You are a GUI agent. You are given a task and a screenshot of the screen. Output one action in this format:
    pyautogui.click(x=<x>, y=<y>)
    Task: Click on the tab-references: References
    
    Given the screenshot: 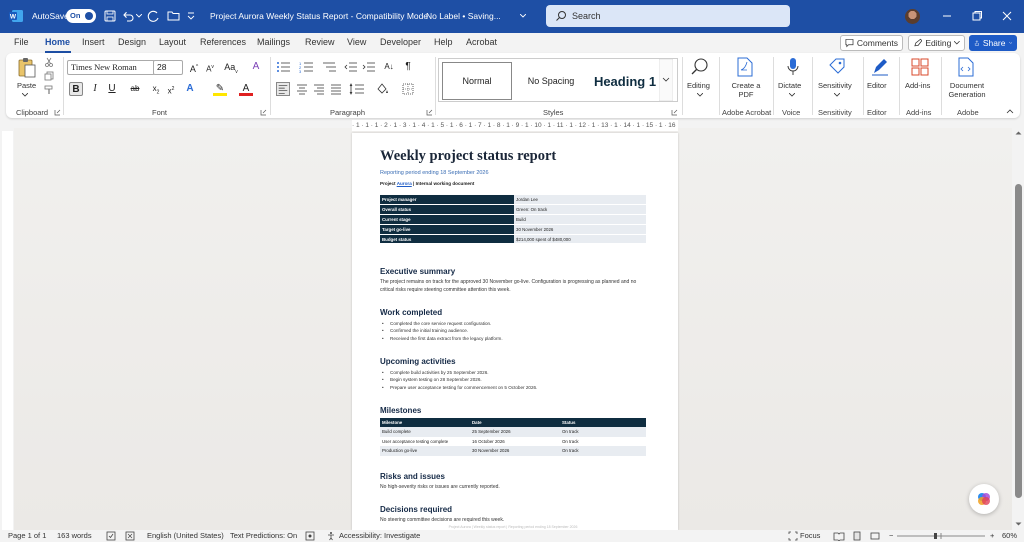 What is the action you would take?
    pyautogui.click(x=223, y=42)
    